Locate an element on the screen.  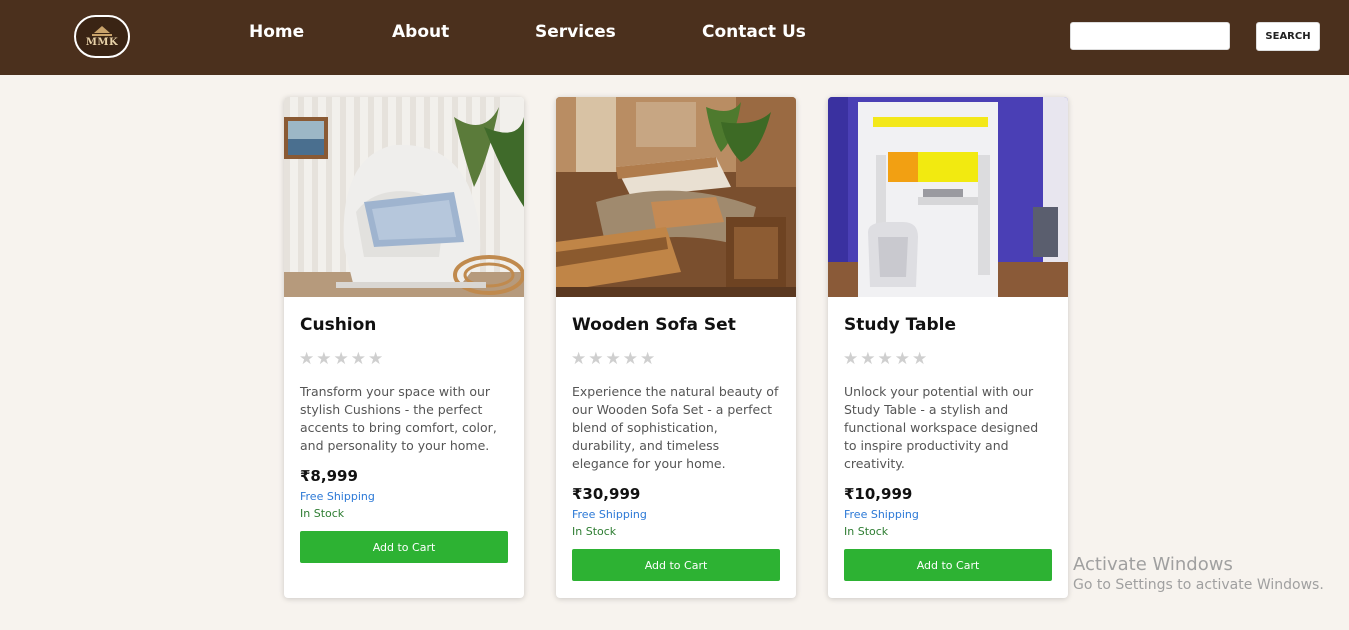
nav-link-home: Home is located at coordinates (276, 32).